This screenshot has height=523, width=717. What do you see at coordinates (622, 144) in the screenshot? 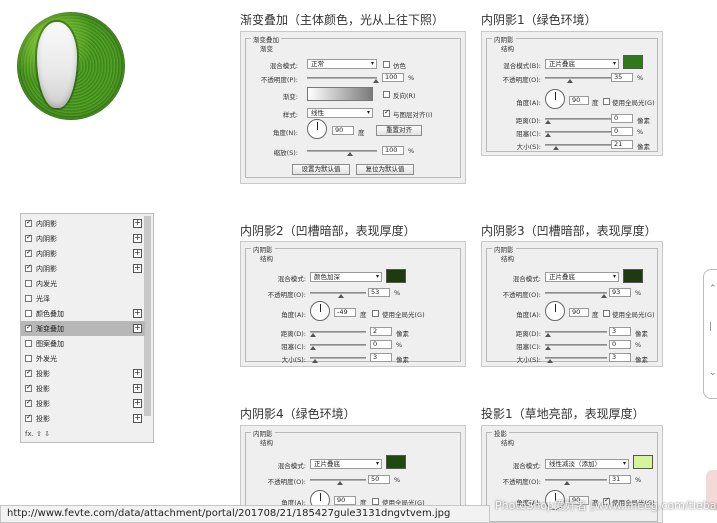
I see `size-input: 21` at bounding box center [622, 144].